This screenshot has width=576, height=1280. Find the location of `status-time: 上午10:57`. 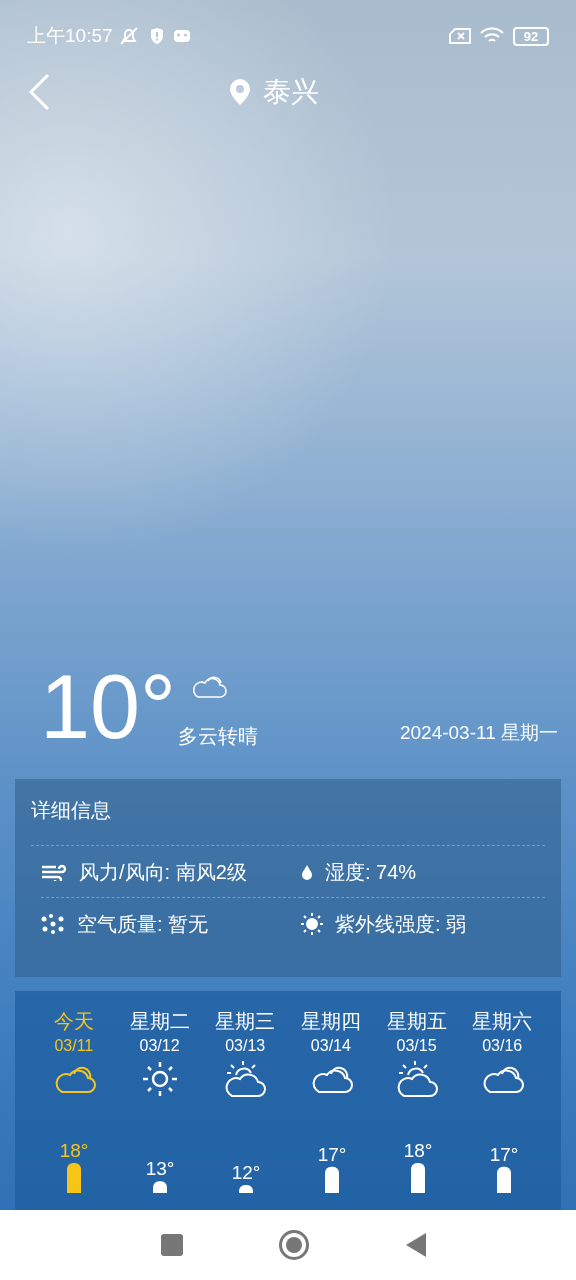

status-time: 上午10:57 is located at coordinates (70, 35).